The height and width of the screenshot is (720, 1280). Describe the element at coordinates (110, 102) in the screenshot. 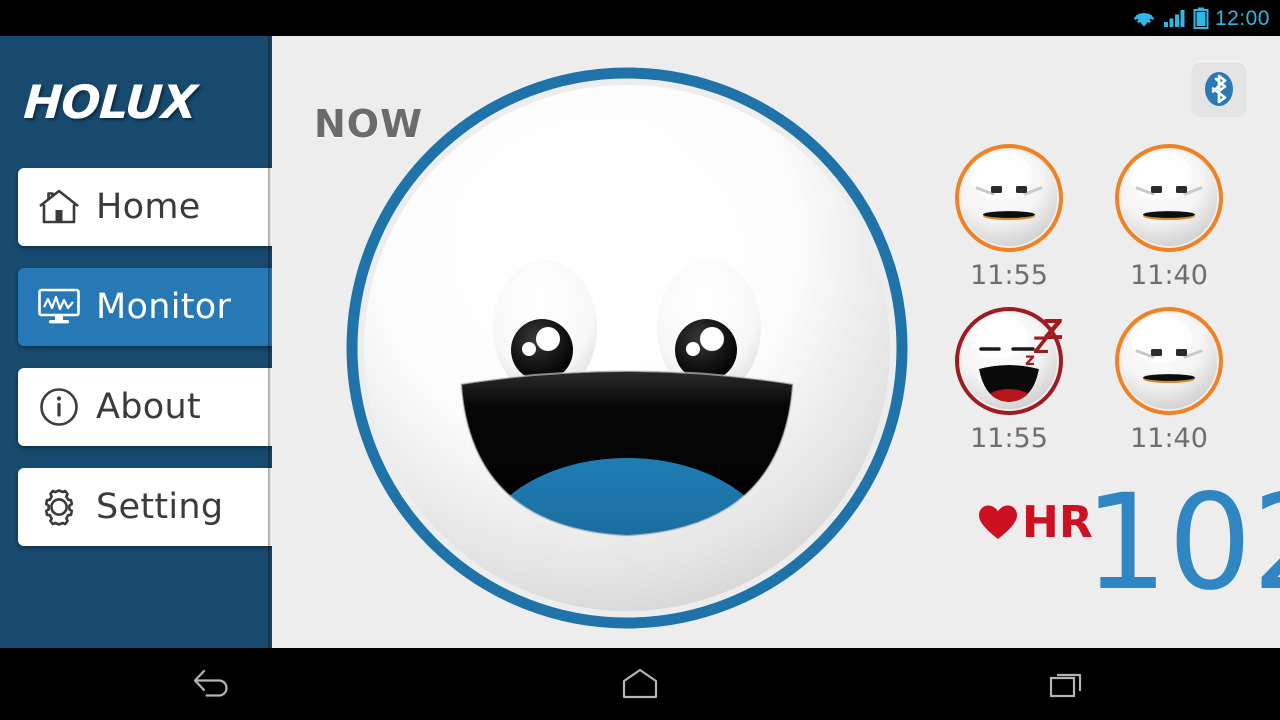

I see `brand-text: HOLUX` at that location.